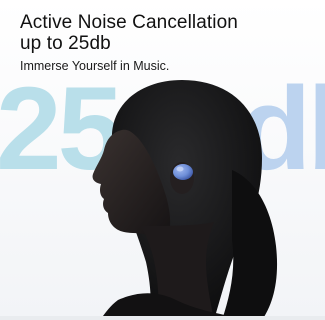 The width and height of the screenshot is (325, 320). What do you see at coordinates (129, 22) in the screenshot?
I see `headline-line-1: Active Noise Cancellation` at bounding box center [129, 22].